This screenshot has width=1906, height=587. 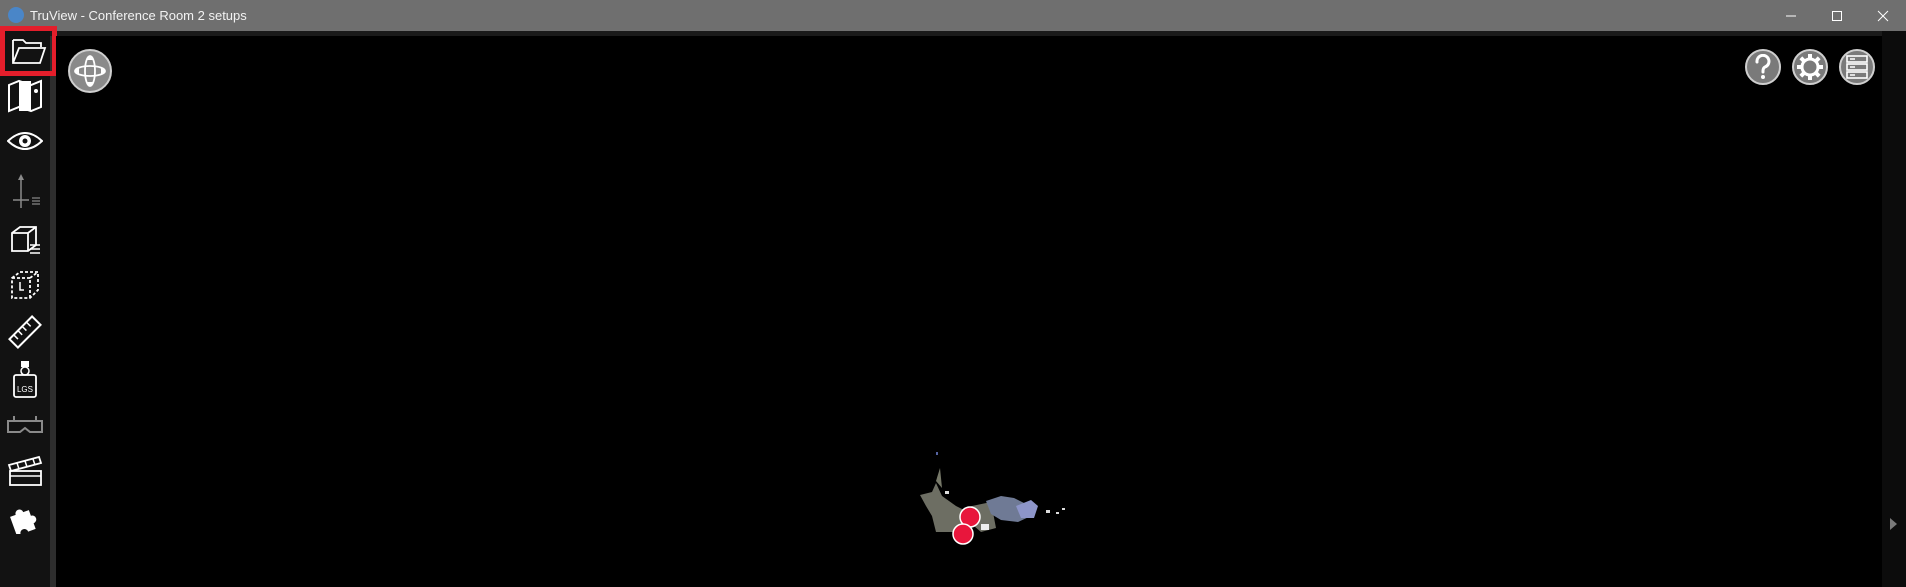 I want to click on open-project-button, so click(x=28, y=51).